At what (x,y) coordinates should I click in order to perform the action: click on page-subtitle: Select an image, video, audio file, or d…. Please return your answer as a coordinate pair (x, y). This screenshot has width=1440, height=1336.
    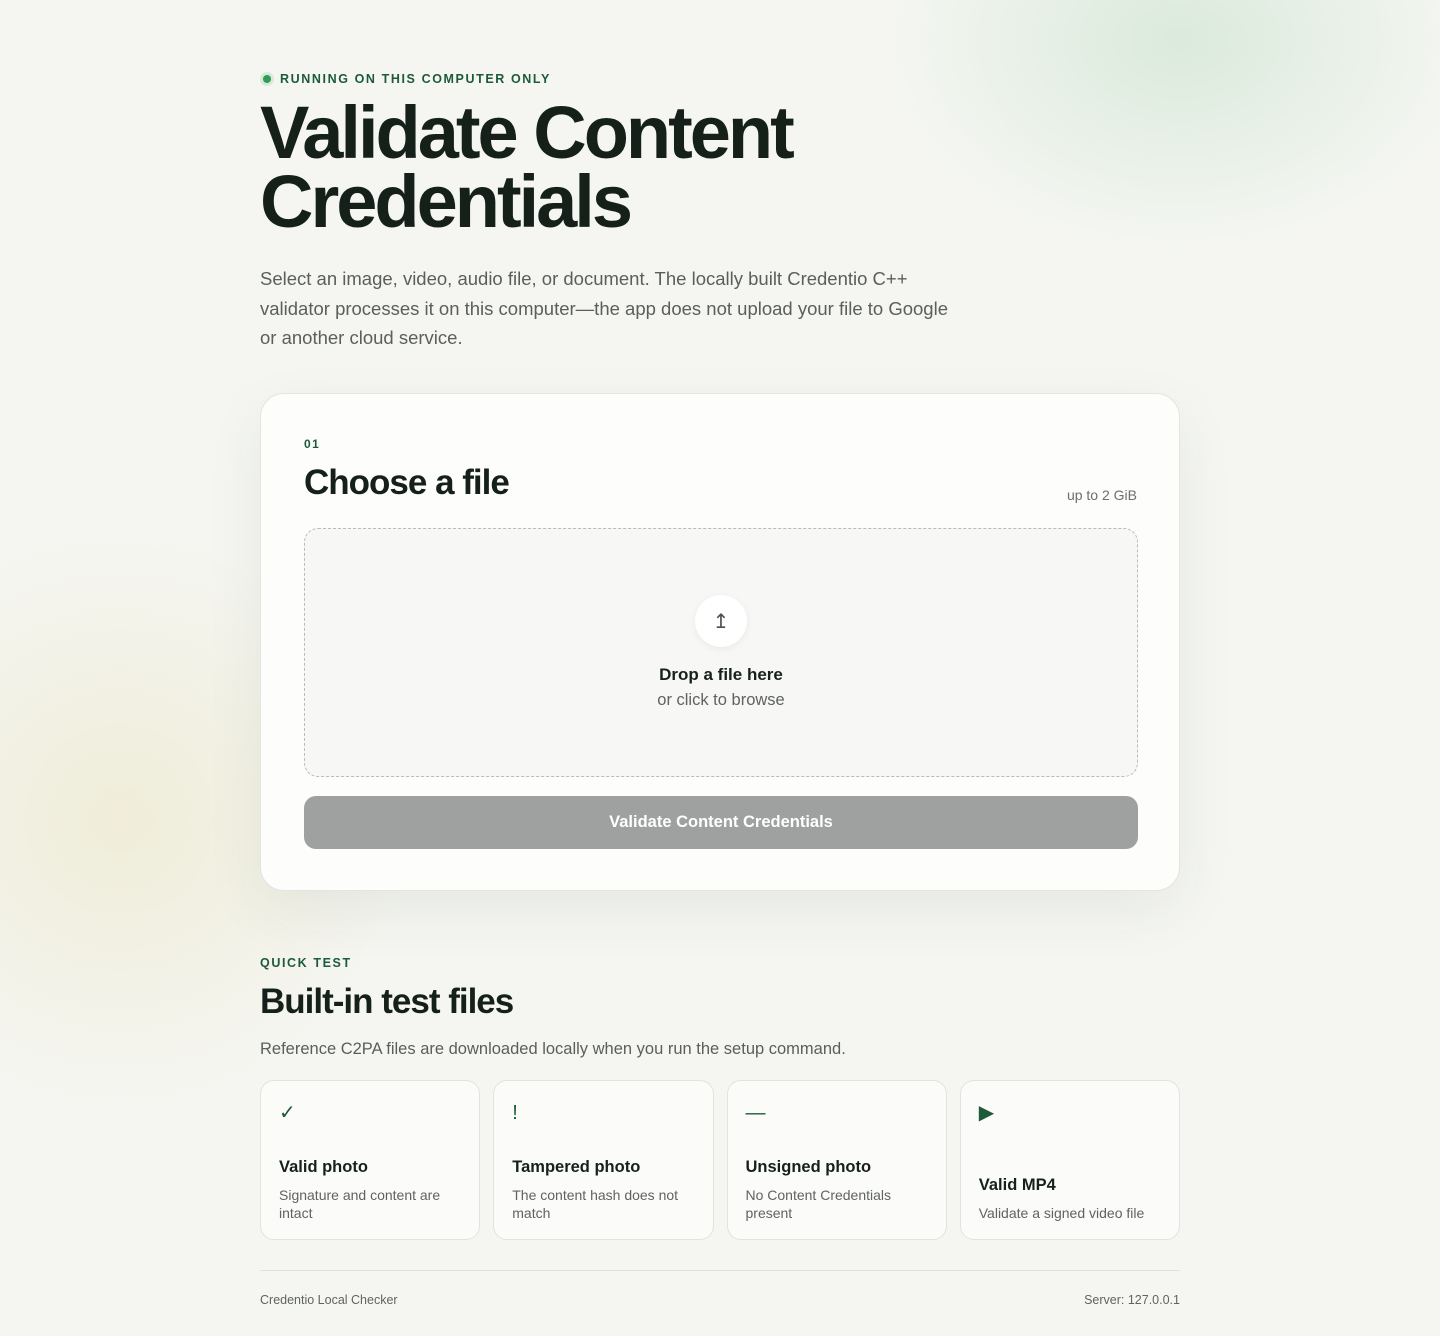
    Looking at the image, I should click on (604, 308).